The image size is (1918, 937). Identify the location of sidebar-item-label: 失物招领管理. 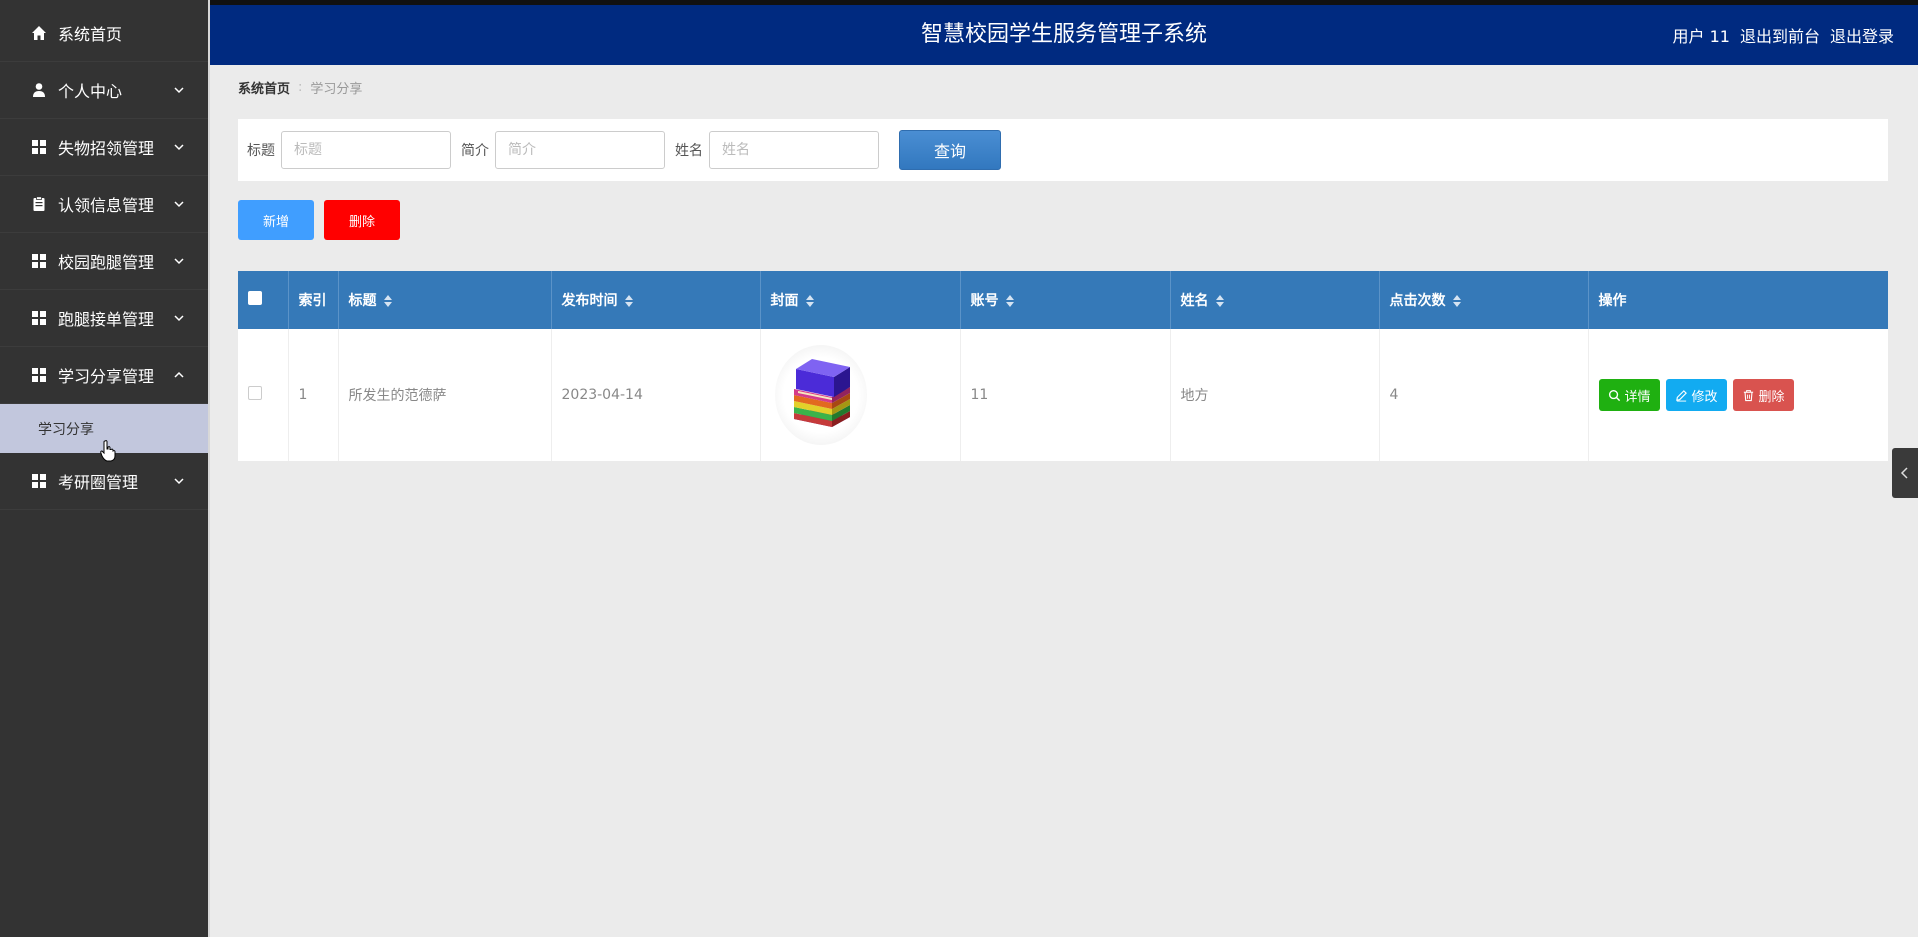
(106, 148).